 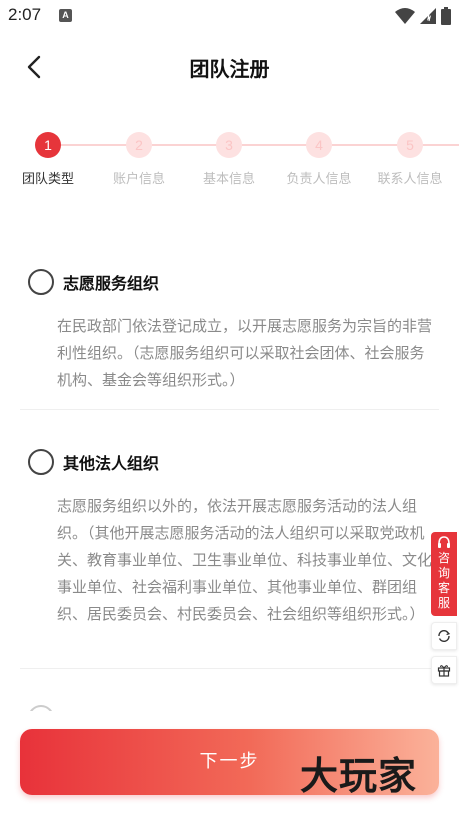 I want to click on step-number: 2, so click(x=139, y=145).